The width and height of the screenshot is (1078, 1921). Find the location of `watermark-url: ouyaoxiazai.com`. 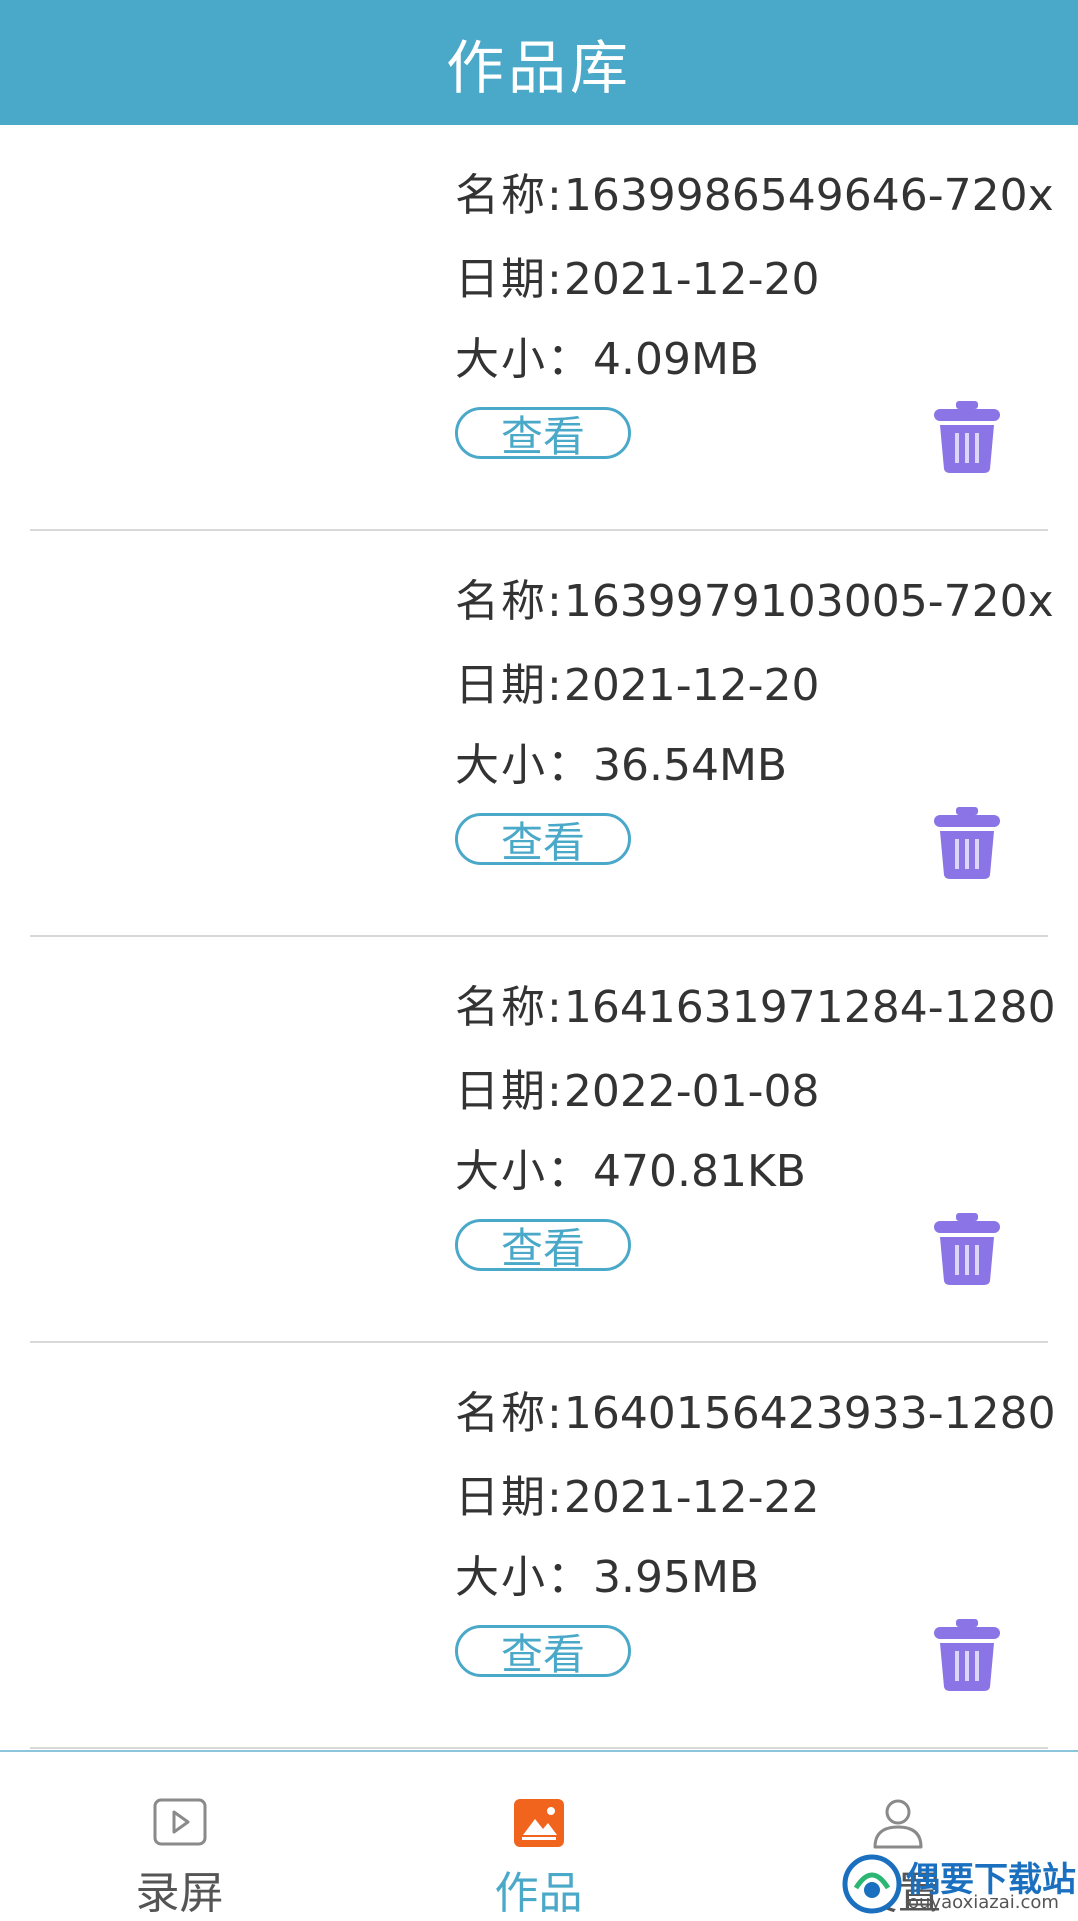

watermark-url: ouyaoxiazai.com is located at coordinates (983, 1902).